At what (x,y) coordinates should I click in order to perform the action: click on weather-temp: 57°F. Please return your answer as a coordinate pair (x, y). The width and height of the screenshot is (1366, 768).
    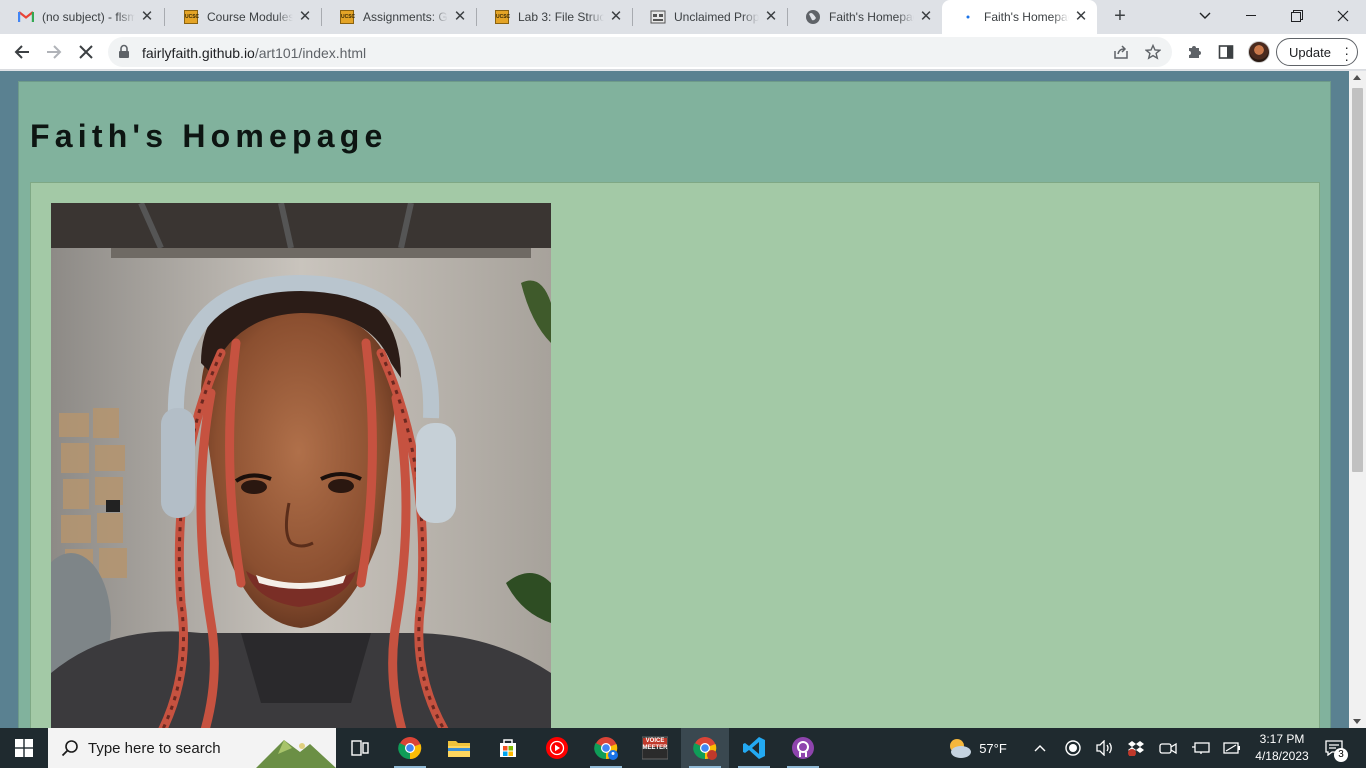
    Looking at the image, I should click on (993, 748).